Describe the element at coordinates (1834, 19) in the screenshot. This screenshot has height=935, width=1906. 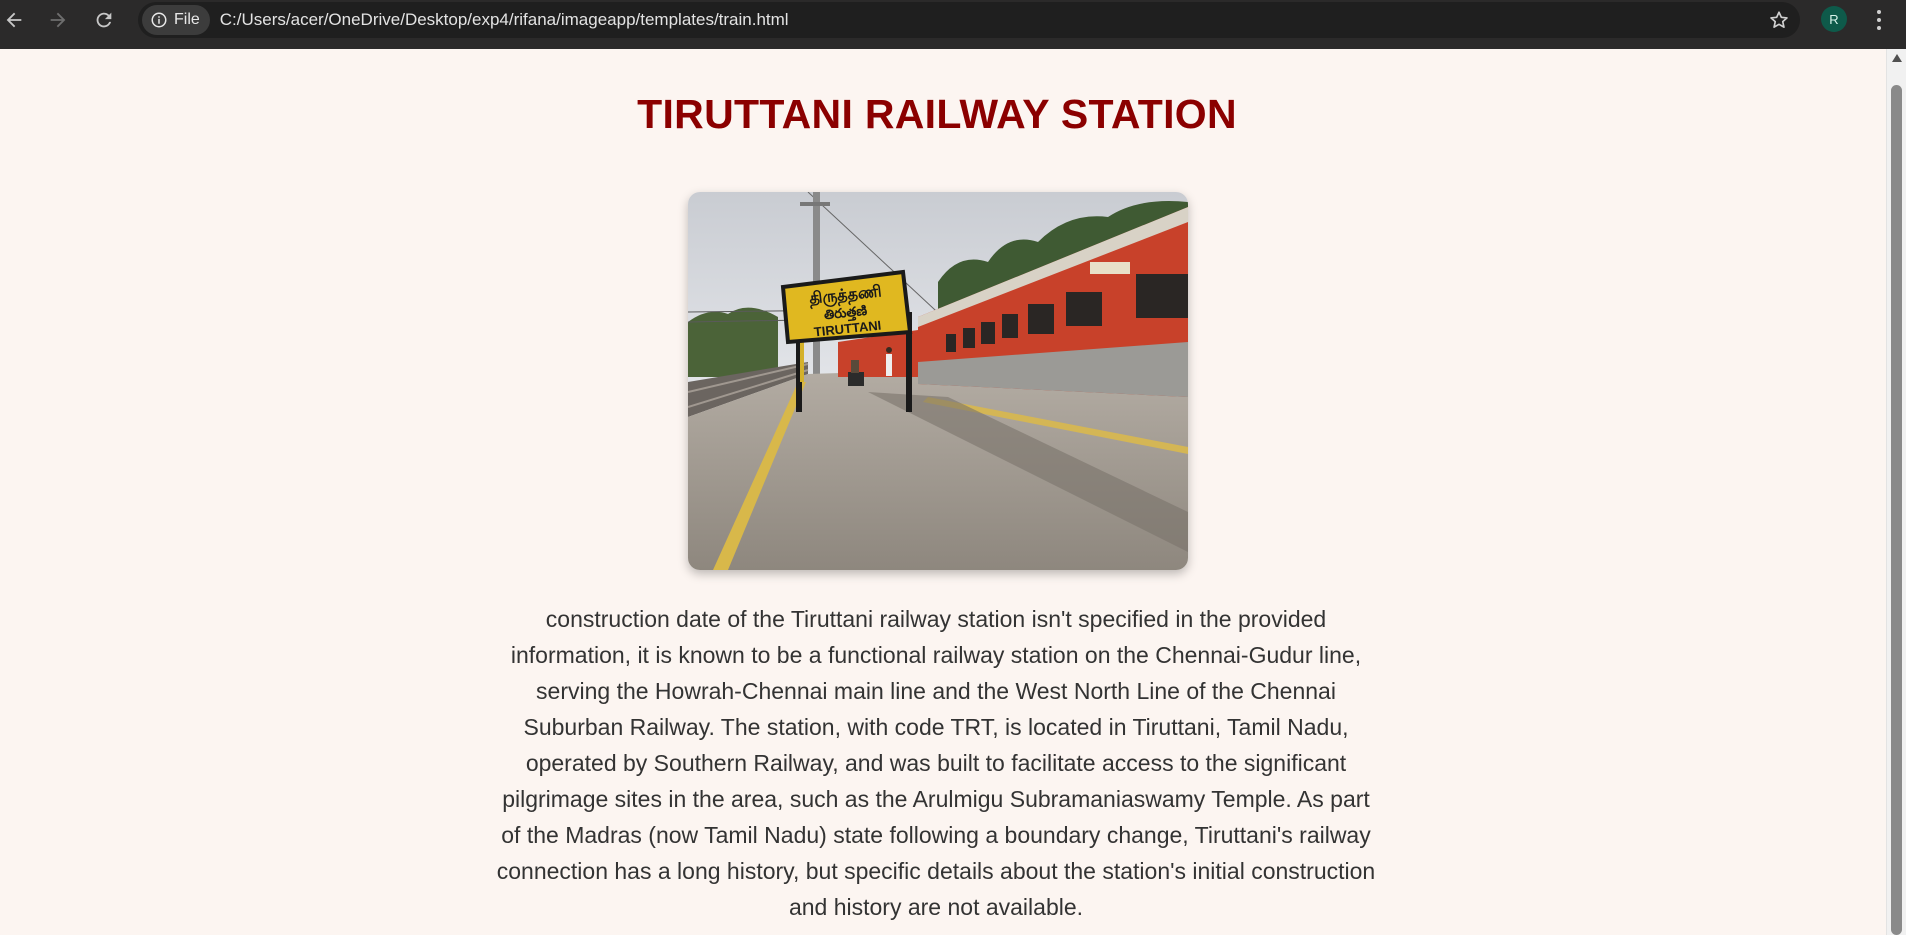
I see `profile-avatar: R` at that location.